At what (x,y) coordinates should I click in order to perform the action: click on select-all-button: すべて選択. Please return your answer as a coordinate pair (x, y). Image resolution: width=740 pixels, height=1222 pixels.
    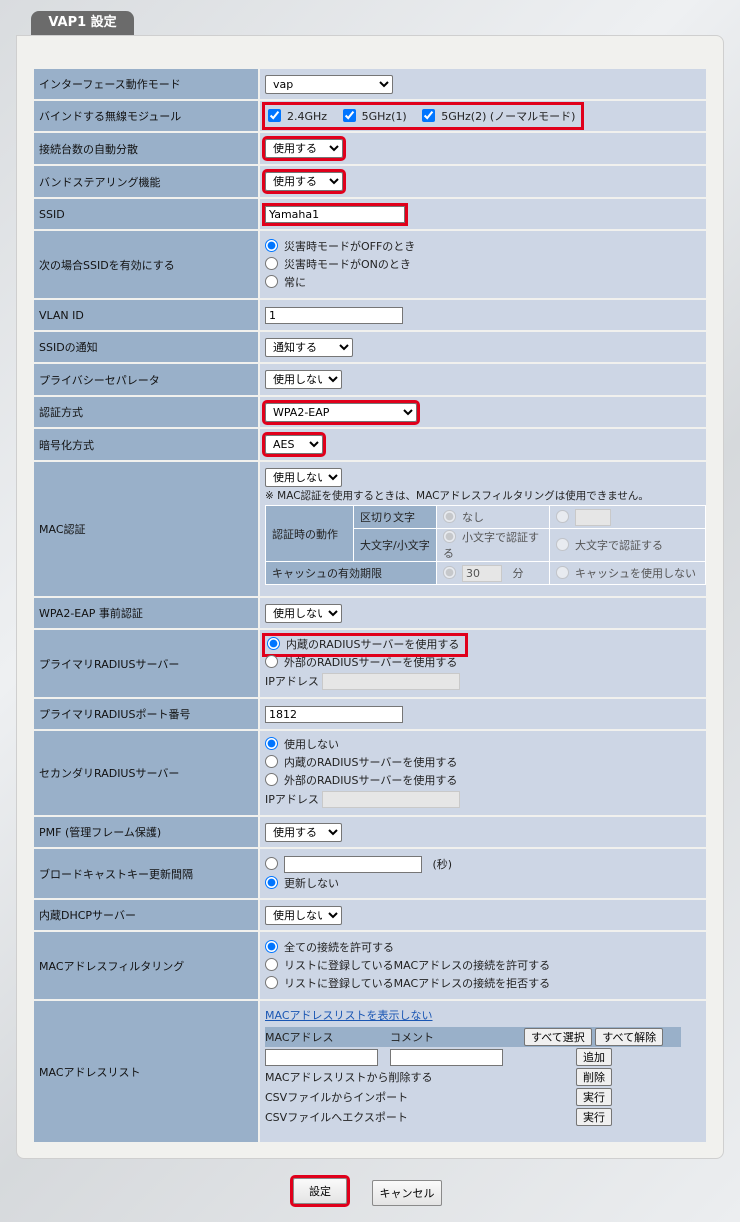
    Looking at the image, I should click on (558, 1037).